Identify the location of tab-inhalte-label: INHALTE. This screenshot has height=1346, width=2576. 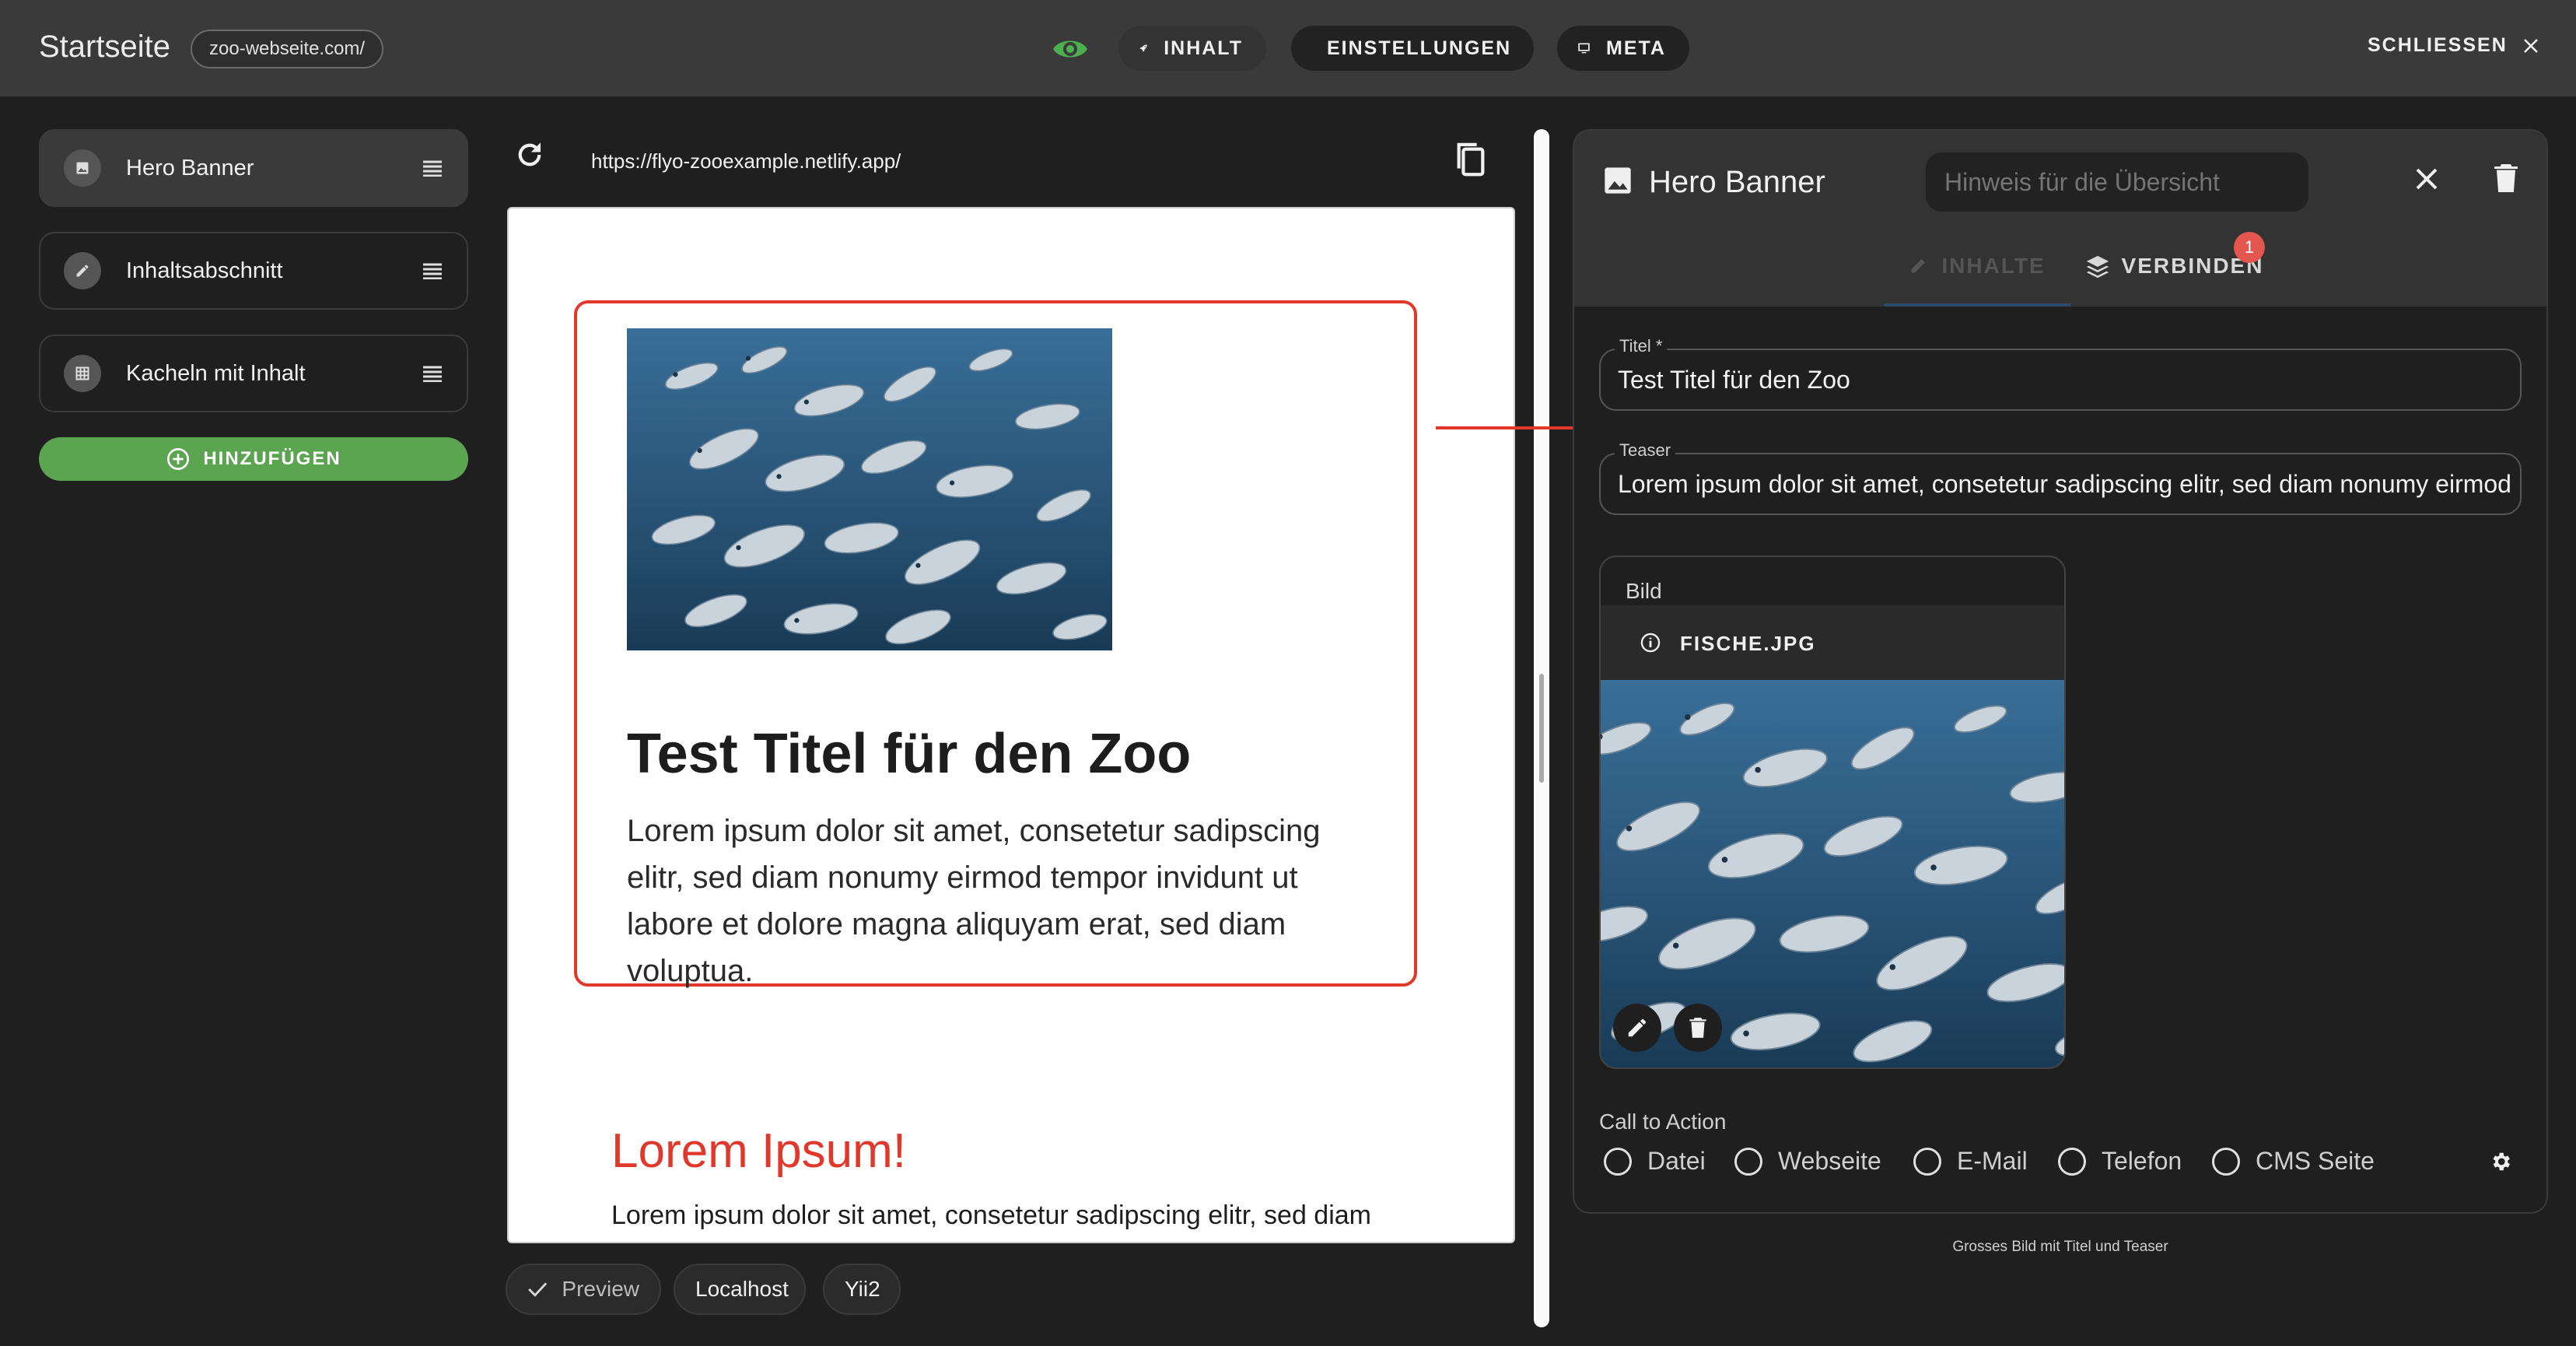
(1994, 266).